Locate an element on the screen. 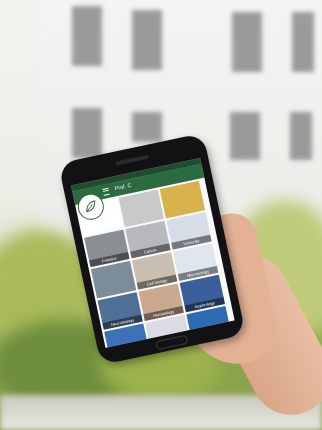 The height and width of the screenshot is (430, 322). menu-icon is located at coordinates (106, 191).